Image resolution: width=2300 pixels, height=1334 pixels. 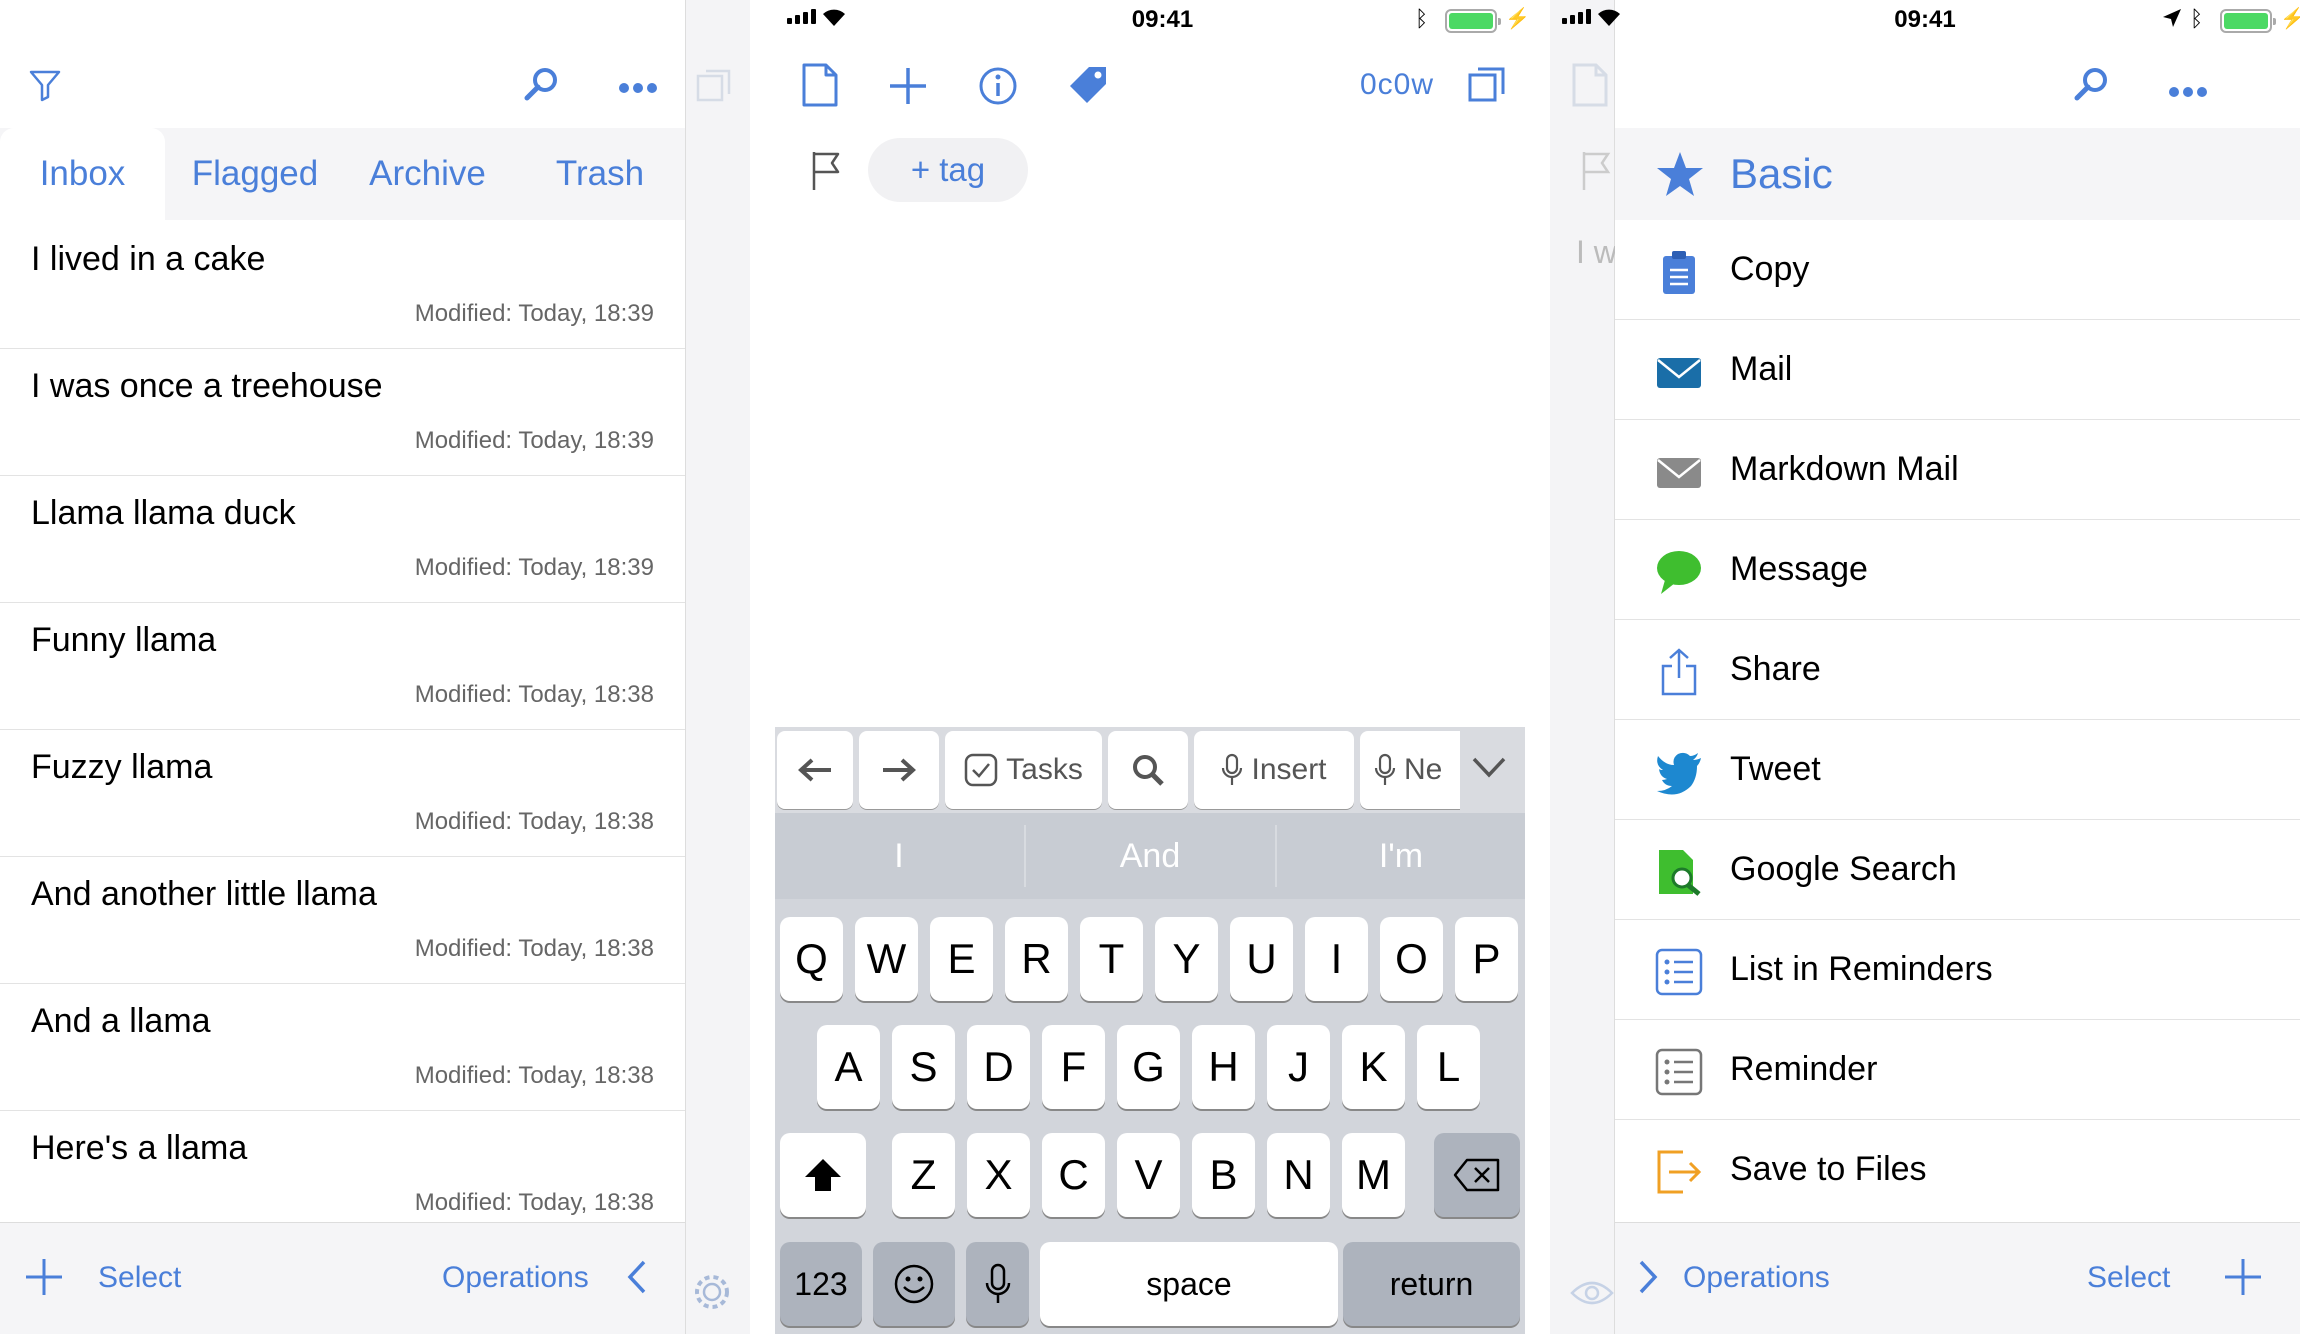 What do you see at coordinates (1957, 1170) in the screenshot?
I see `action-save-to-files: Save to Files` at bounding box center [1957, 1170].